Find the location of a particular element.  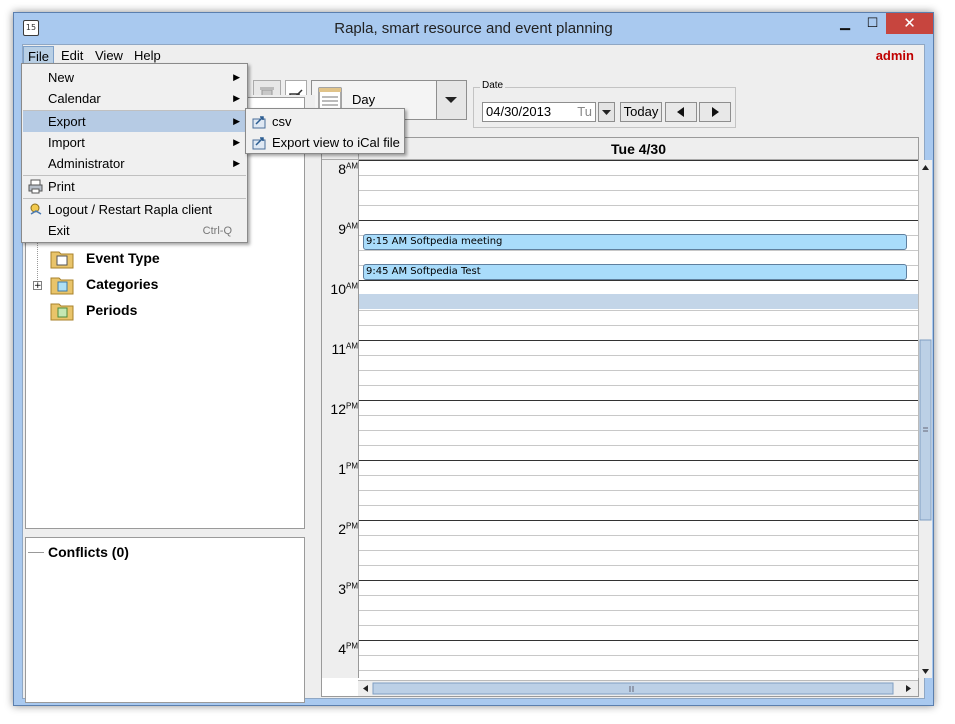

export-submenu: csv Export view to iCal file is located at coordinates (325, 131).